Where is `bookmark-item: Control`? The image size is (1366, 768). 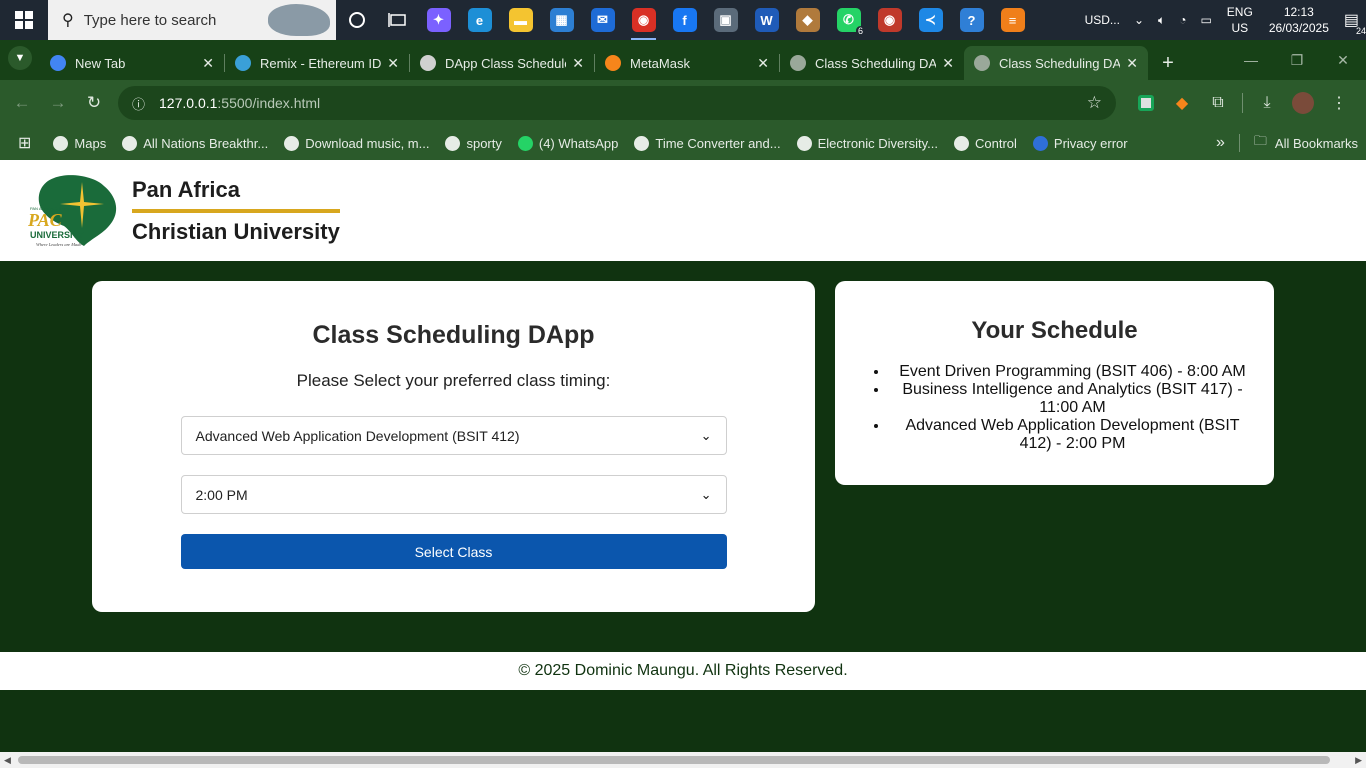
bookmark-item: Control is located at coordinates (985, 143).